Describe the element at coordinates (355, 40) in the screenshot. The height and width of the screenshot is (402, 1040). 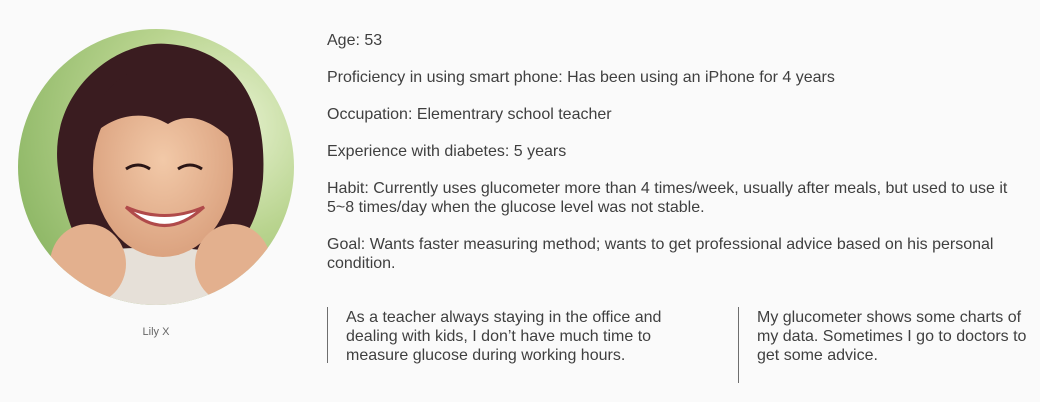
I see `profile-age: Age: 53` at that location.